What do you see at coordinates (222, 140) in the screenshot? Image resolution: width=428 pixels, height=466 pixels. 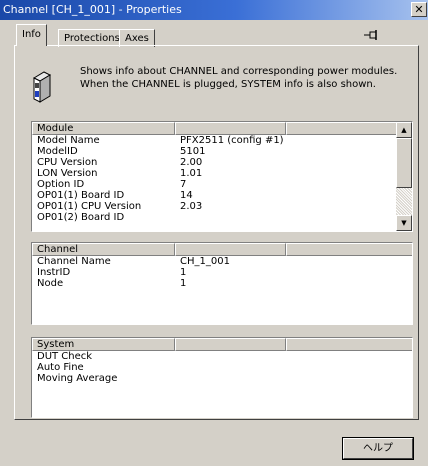 I see `table-row: Model Name PFX2511 (config #1)` at bounding box center [222, 140].